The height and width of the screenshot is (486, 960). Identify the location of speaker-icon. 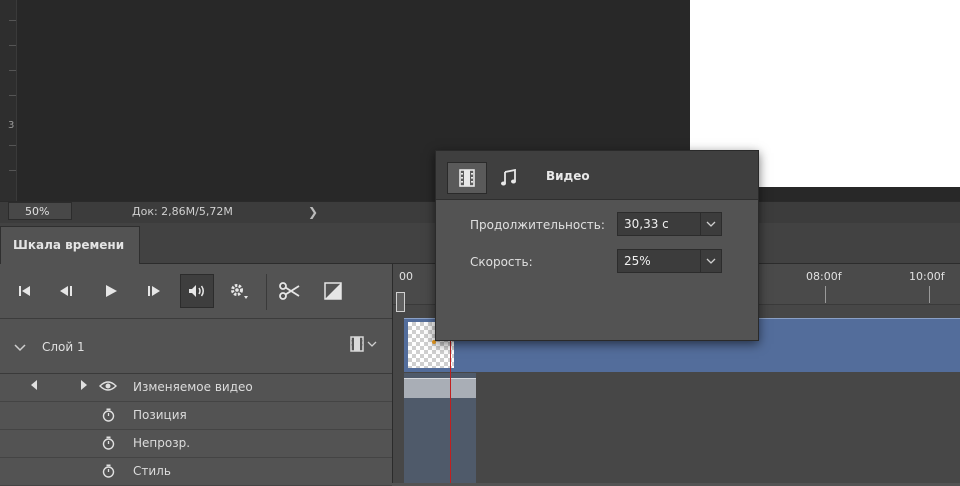
(196, 291).